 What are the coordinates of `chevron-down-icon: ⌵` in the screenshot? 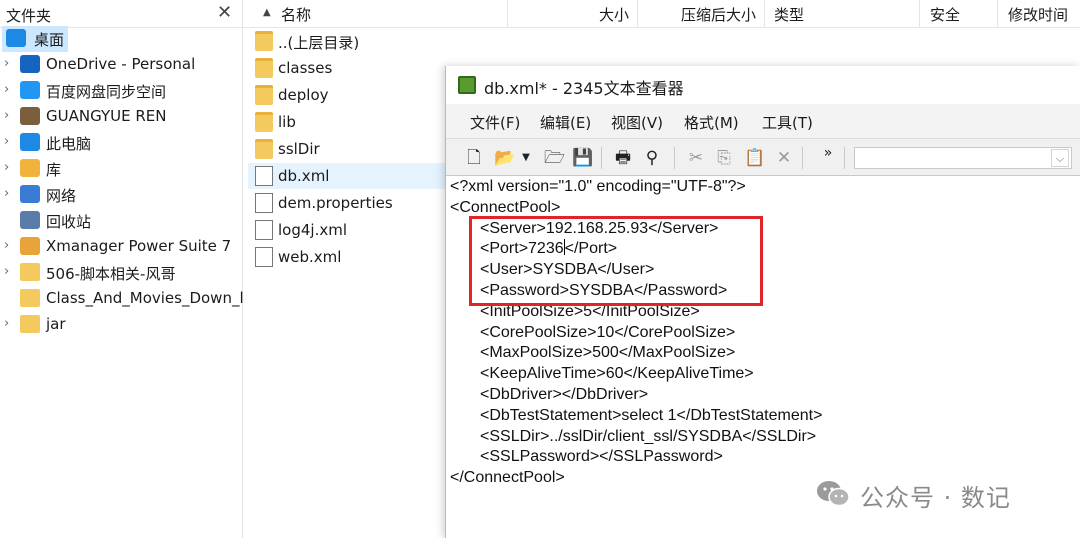 It's located at (1060, 158).